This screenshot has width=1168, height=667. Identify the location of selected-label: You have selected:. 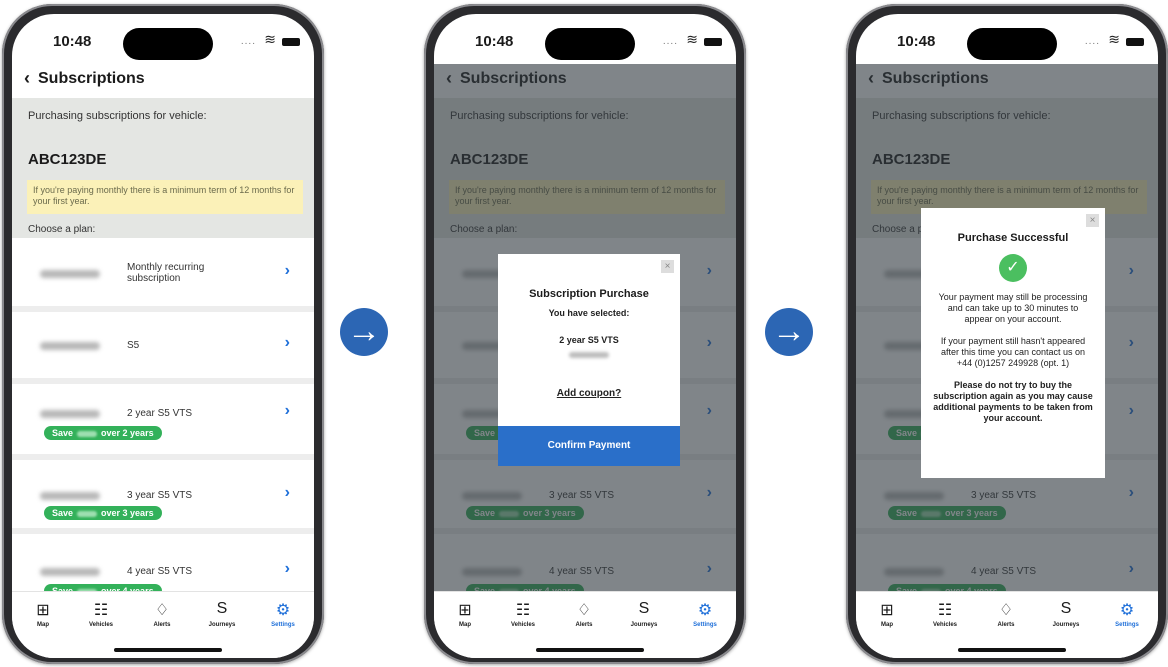
(589, 313).